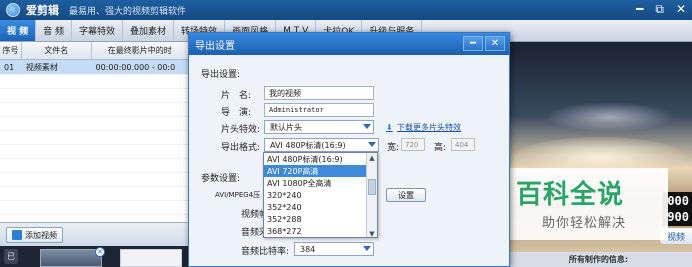  I want to click on app-subtitle: 最易用、强大的视频剪辑软件, so click(128, 11).